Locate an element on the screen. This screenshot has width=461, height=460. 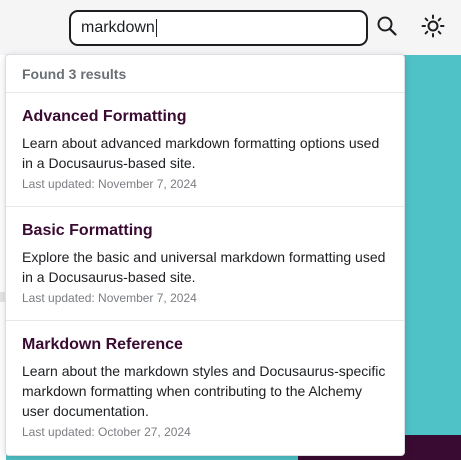
results-count: Found 3 results is located at coordinates (205, 74).